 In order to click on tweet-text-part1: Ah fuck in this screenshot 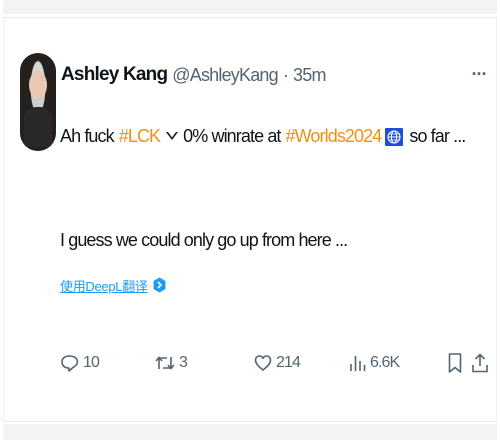, I will do `click(87, 135)`.